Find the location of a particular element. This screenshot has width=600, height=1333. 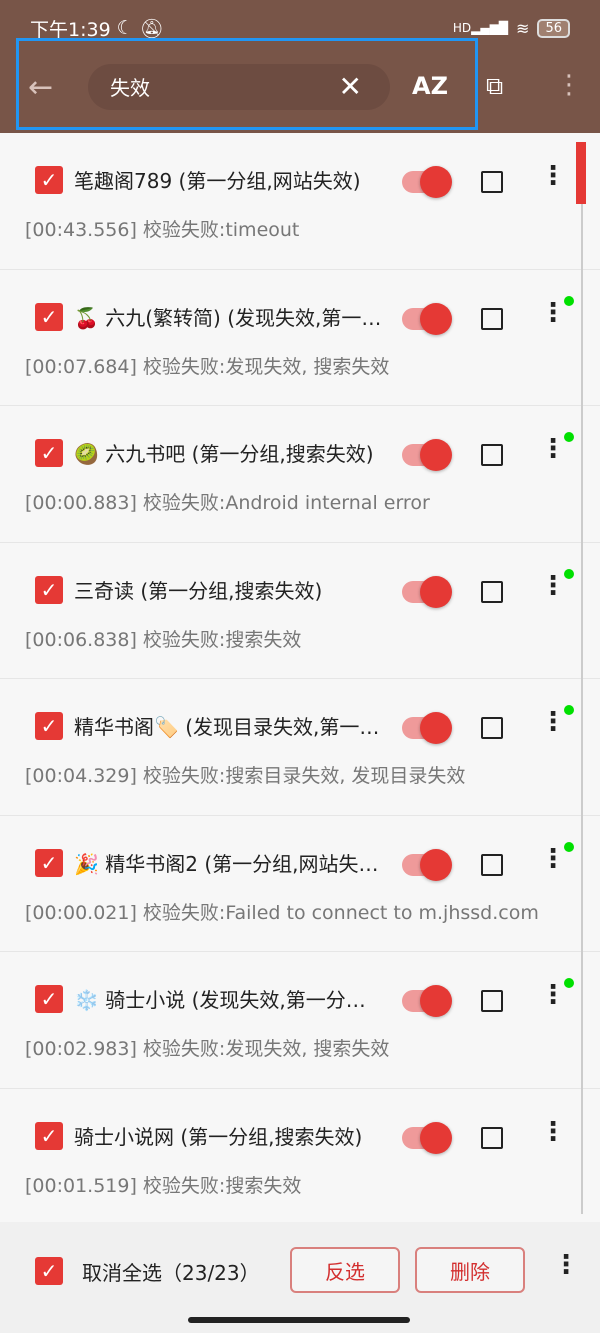

scrollbar-track is located at coordinates (582, 709).